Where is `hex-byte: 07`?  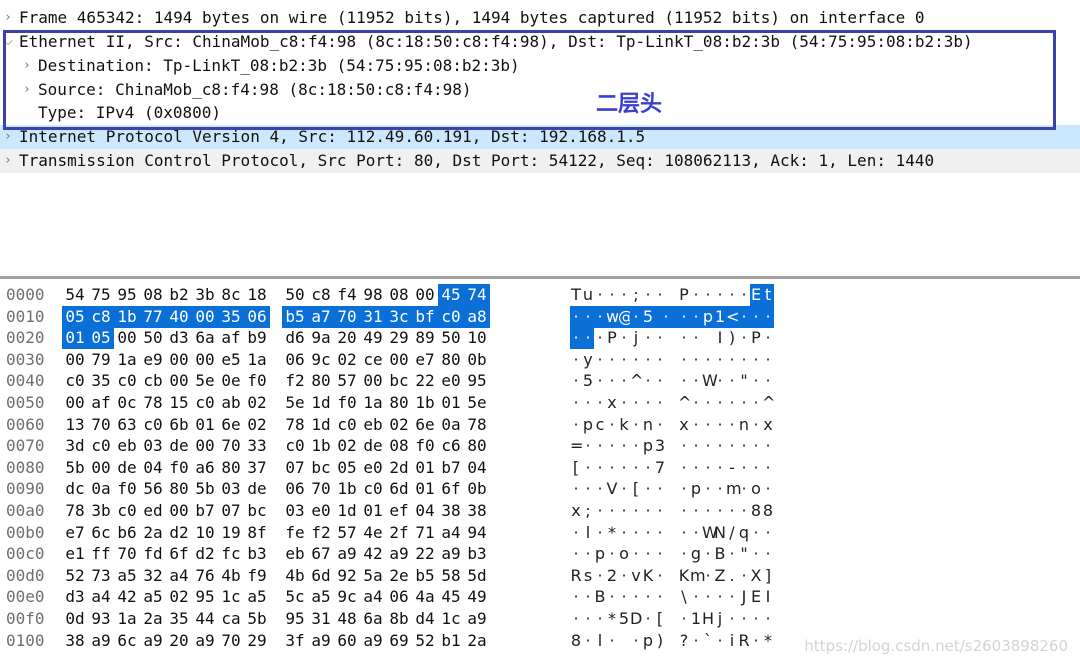 hex-byte: 07 is located at coordinates (295, 468).